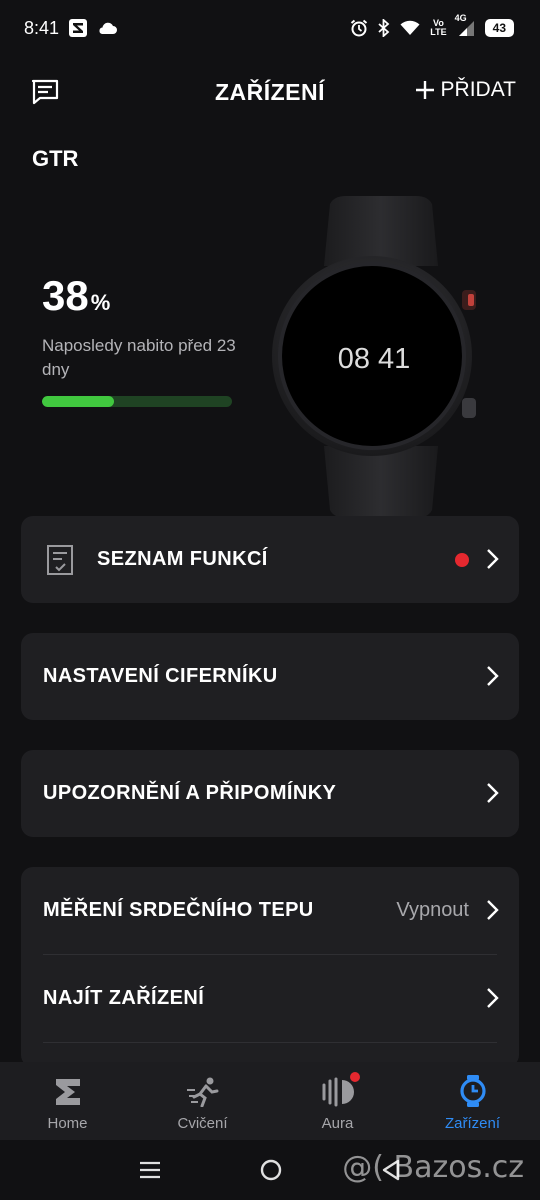  Describe the element at coordinates (78, 28) in the screenshot. I see `zepp-notification-icon` at that location.